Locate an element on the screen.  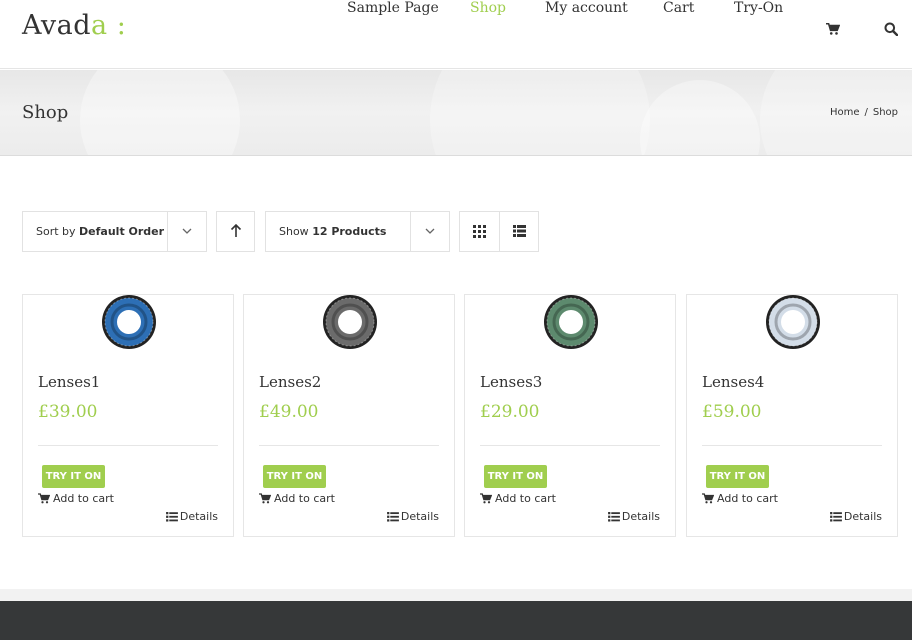
product-name: Lenses2 is located at coordinates (290, 382).